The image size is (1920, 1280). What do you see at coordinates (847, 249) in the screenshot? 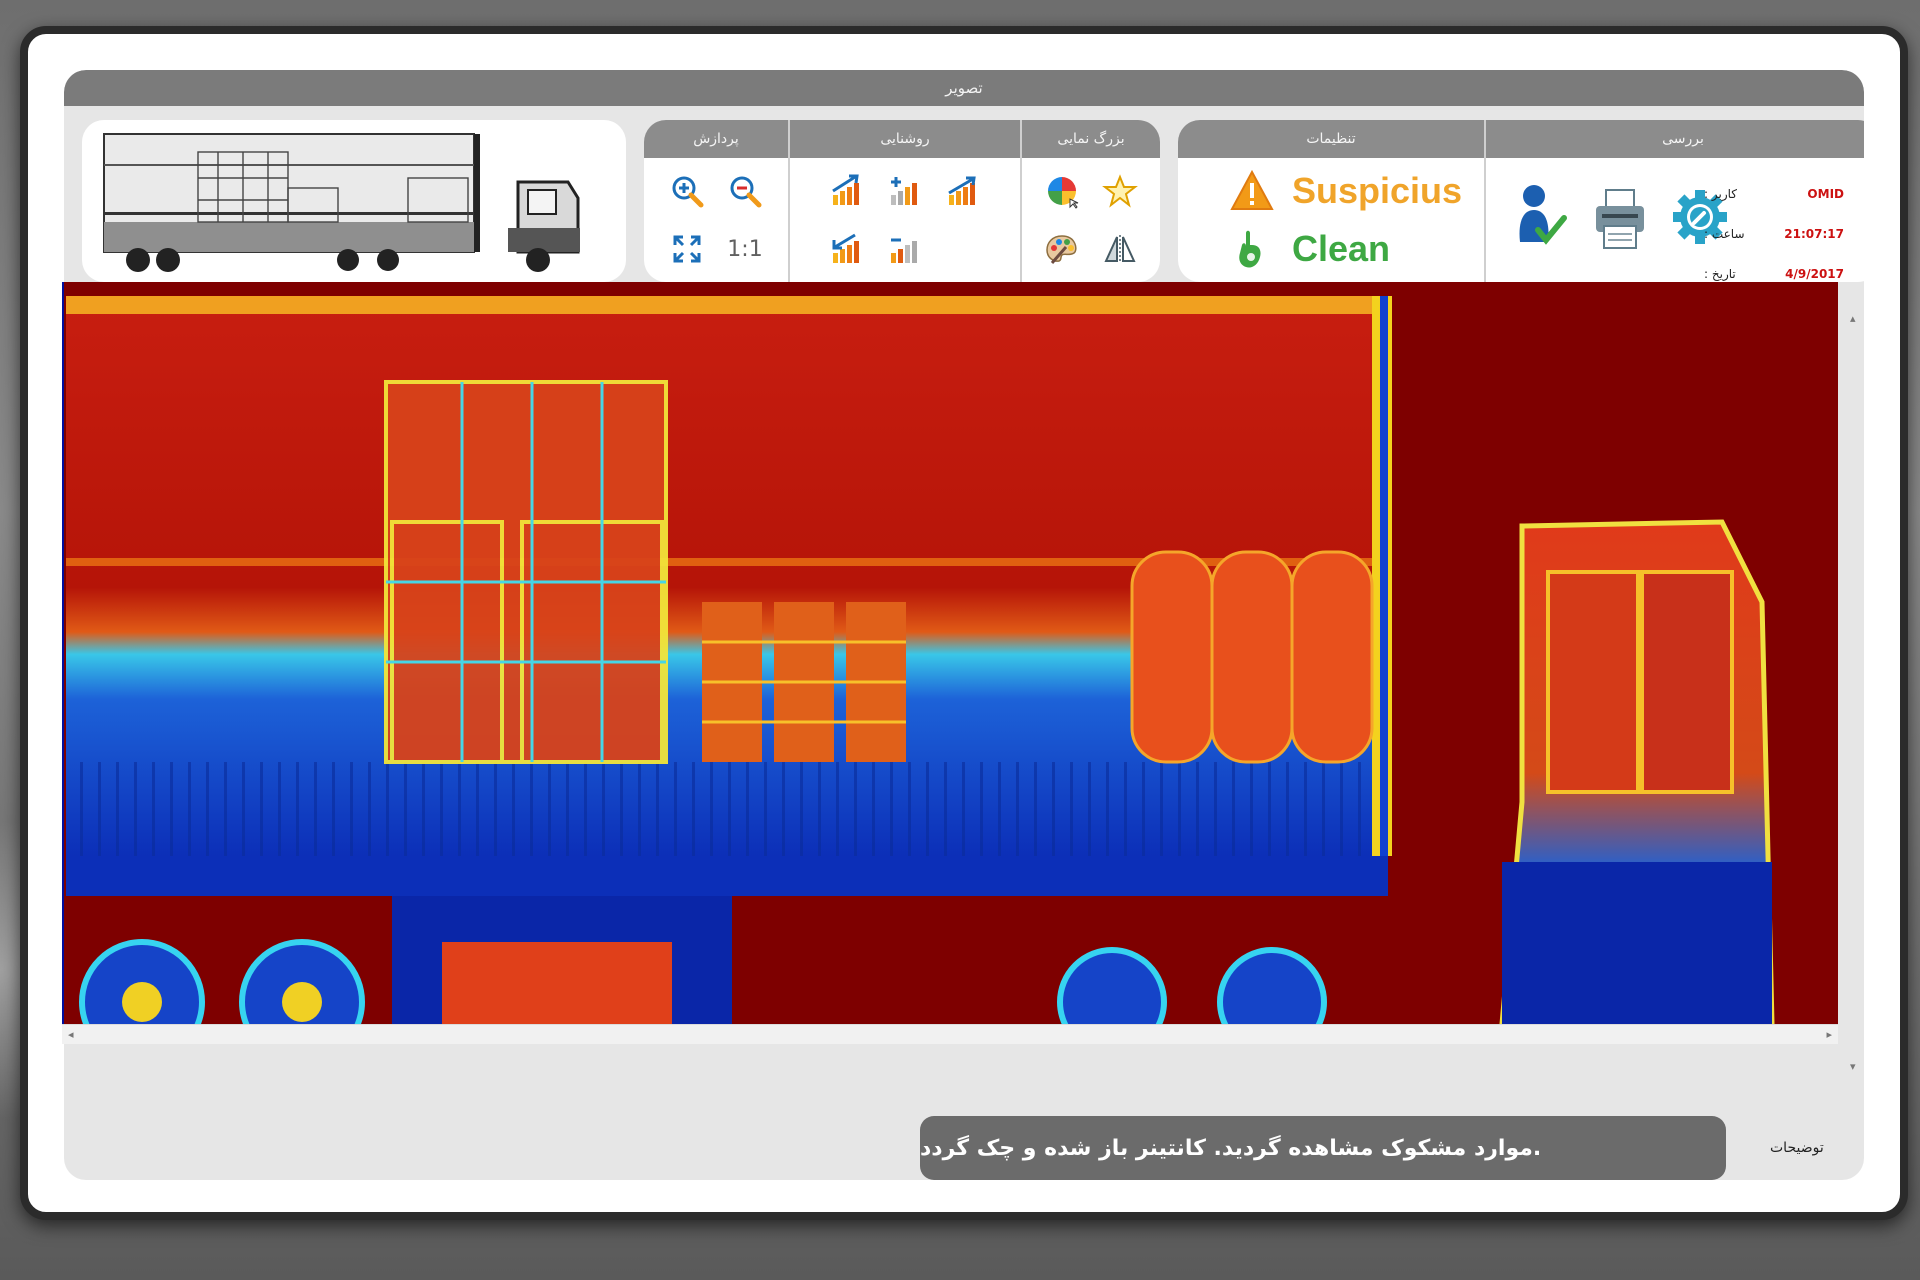
I see `brightness-down-icon` at bounding box center [847, 249].